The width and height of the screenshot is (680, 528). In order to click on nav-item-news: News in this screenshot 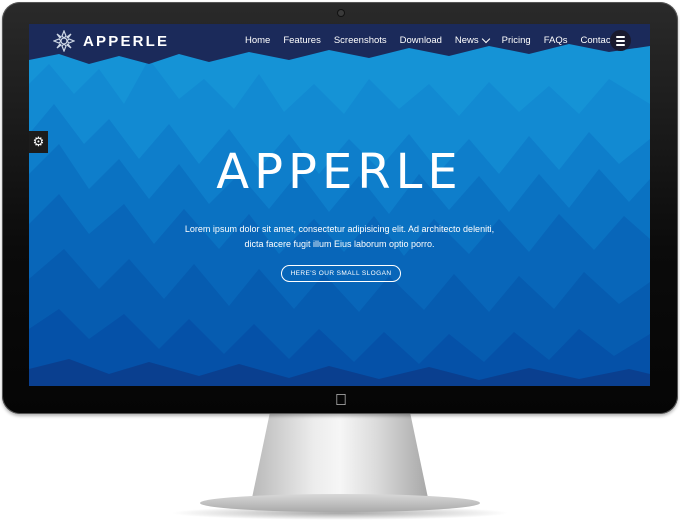, I will do `click(472, 40)`.